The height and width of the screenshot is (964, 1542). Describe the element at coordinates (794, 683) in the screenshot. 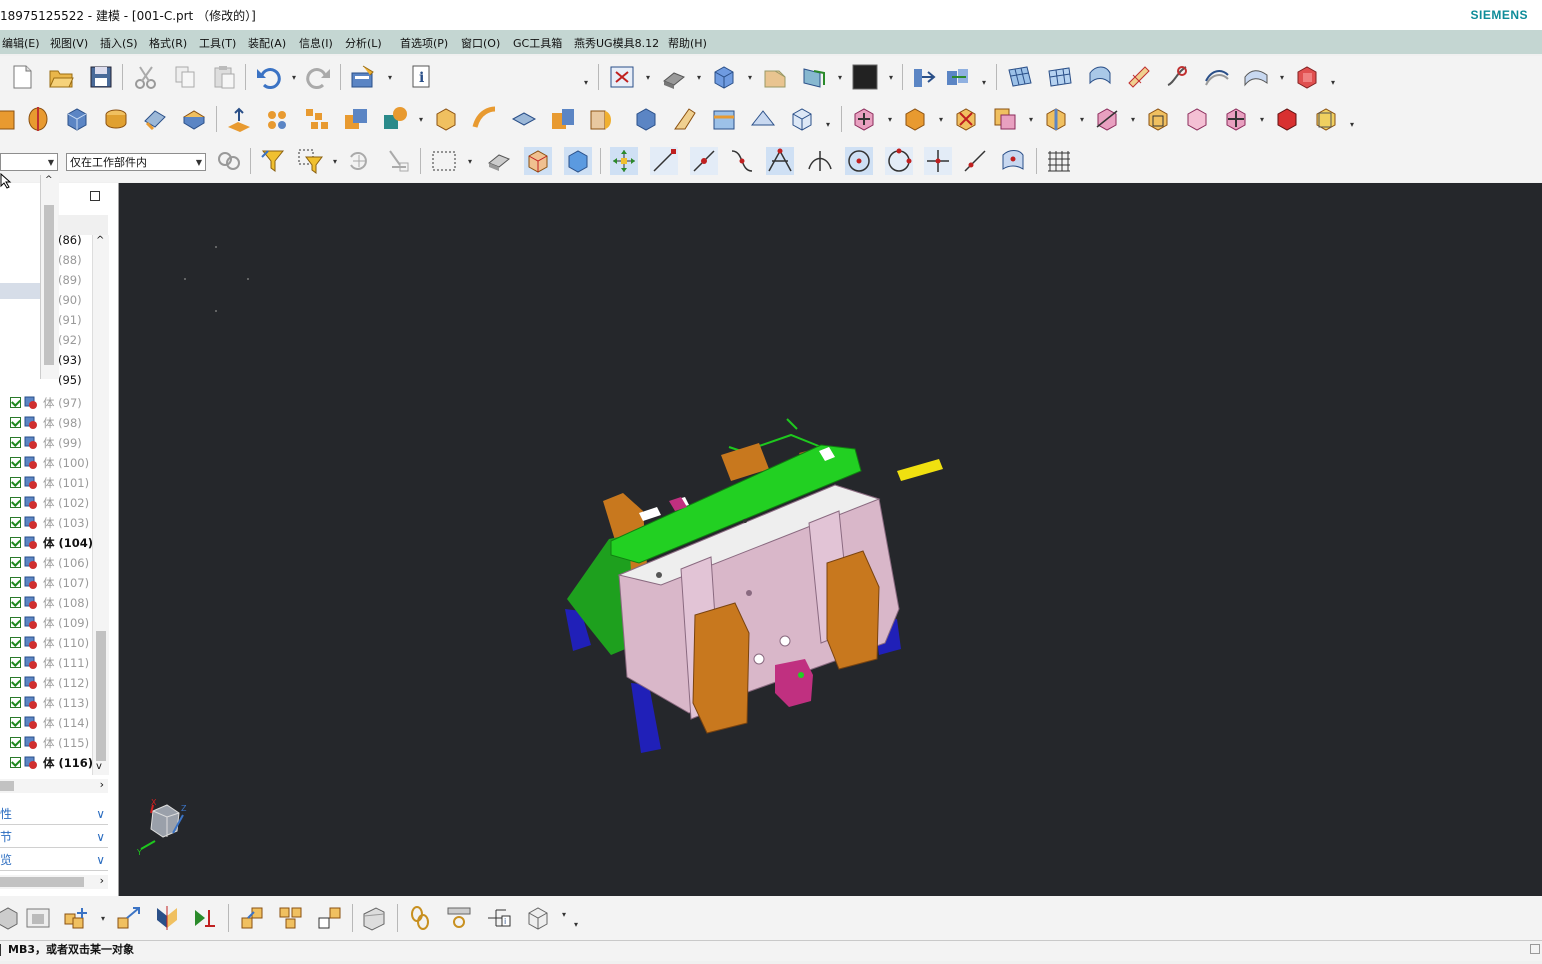

I see `magenta-part` at that location.